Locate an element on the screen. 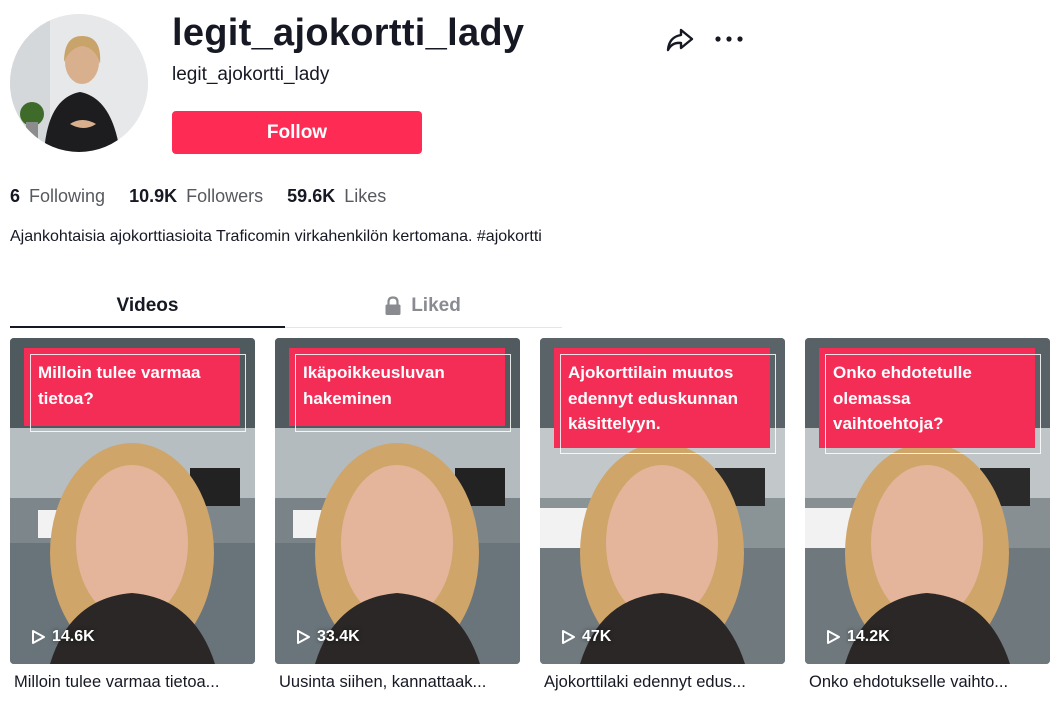 The height and width of the screenshot is (714, 1062). follow-button: Follow is located at coordinates (297, 132).